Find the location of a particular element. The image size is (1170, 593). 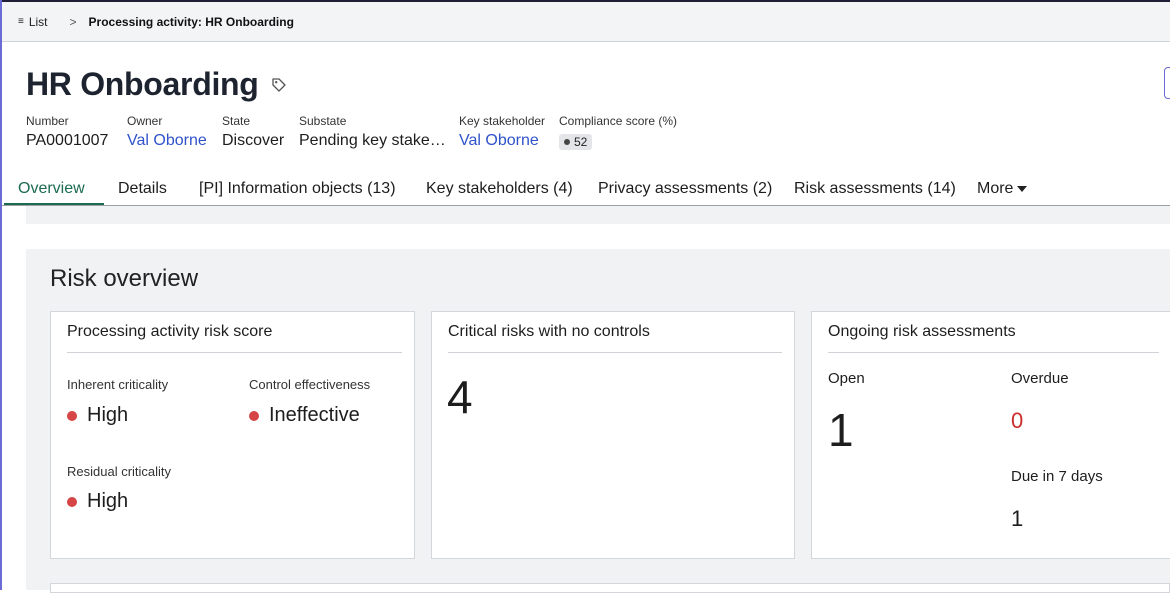

field-state-label: State is located at coordinates (236, 121).